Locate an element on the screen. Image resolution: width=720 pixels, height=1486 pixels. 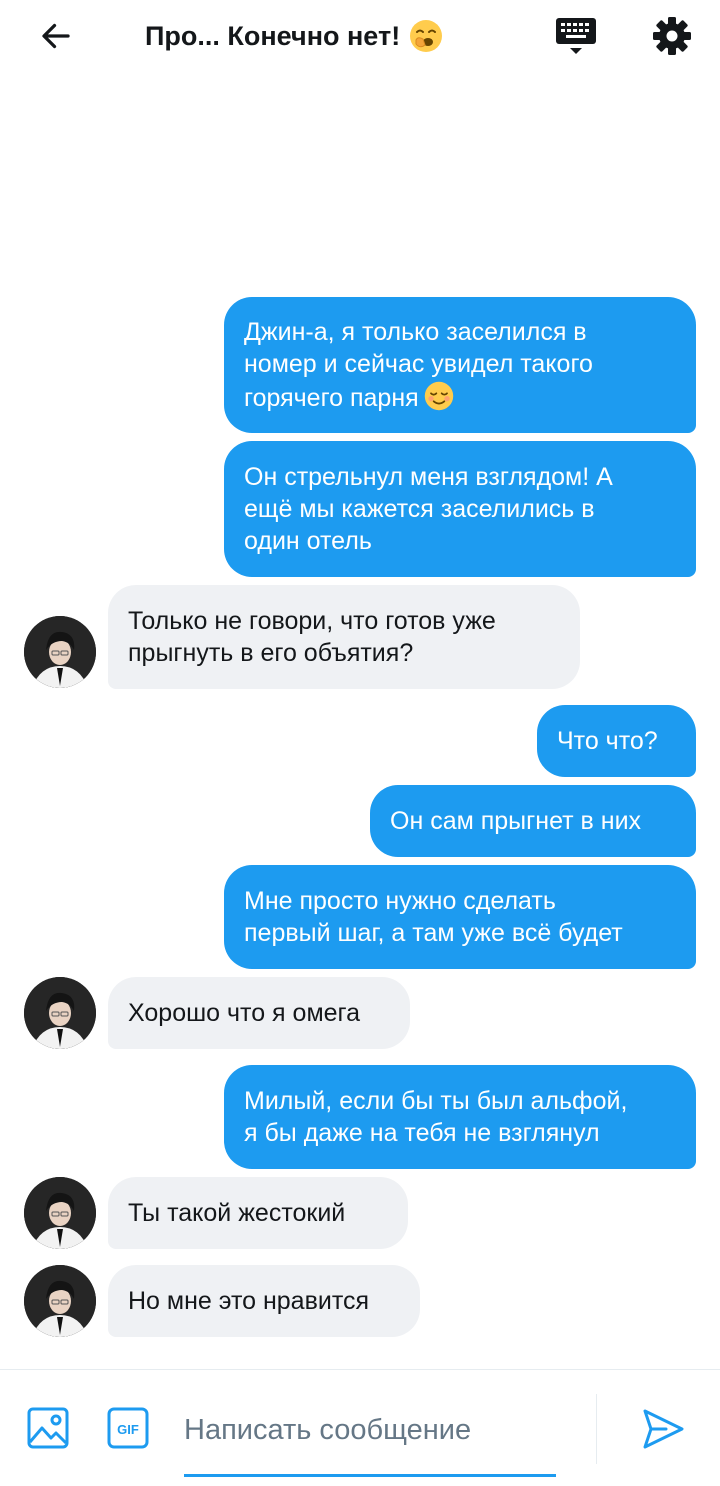
send-button is located at coordinates (663, 1429).